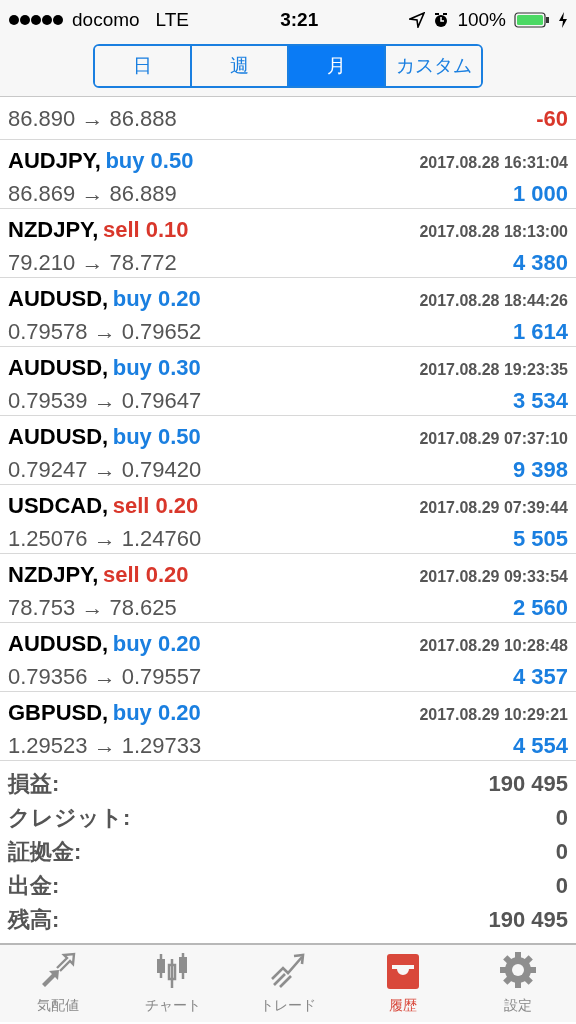 The width and height of the screenshot is (576, 1024). What do you see at coordinates (540, 194) in the screenshot?
I see `profit-value: 1 000` at bounding box center [540, 194].